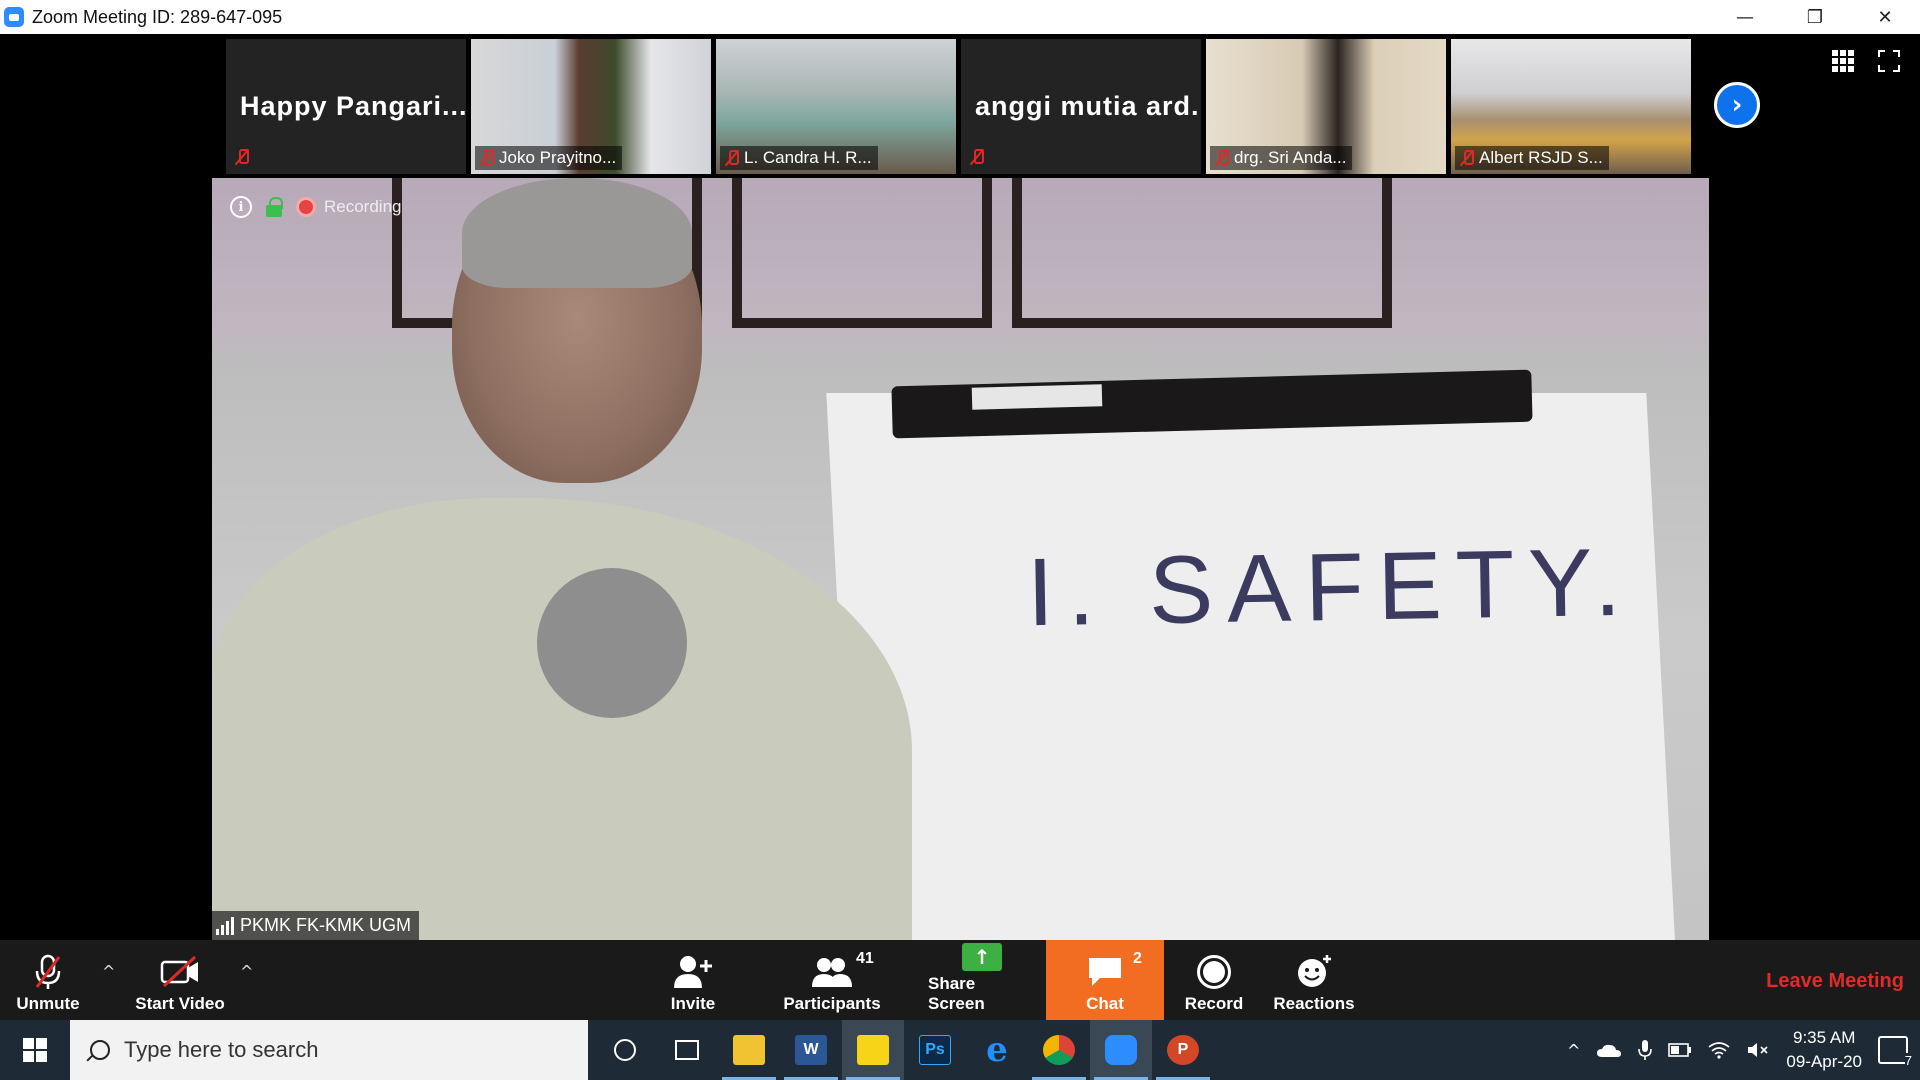 This screenshot has width=1920, height=1080. I want to click on powerpoint-icon: P, so click(1183, 1050).